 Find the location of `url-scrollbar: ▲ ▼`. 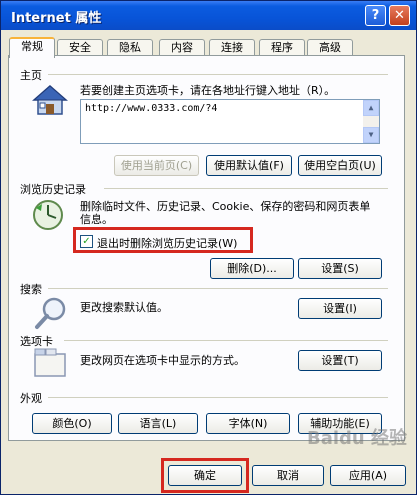

url-scrollbar: ▲ ▼ is located at coordinates (371, 121).